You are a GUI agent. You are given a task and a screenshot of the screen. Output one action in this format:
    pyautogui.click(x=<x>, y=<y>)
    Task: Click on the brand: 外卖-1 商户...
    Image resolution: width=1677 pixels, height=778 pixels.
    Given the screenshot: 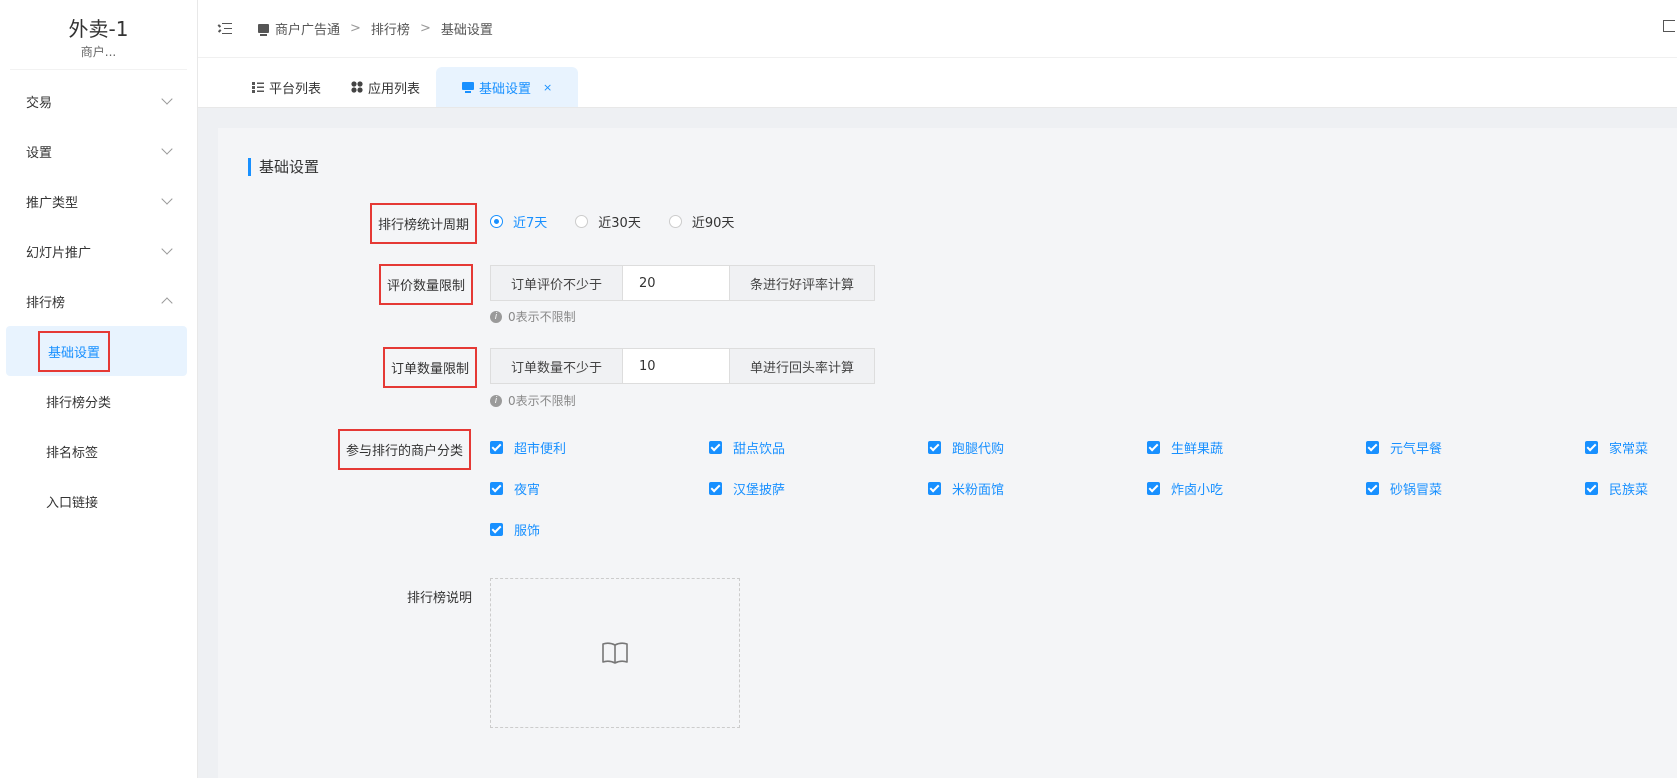 What is the action you would take?
    pyautogui.click(x=98, y=35)
    